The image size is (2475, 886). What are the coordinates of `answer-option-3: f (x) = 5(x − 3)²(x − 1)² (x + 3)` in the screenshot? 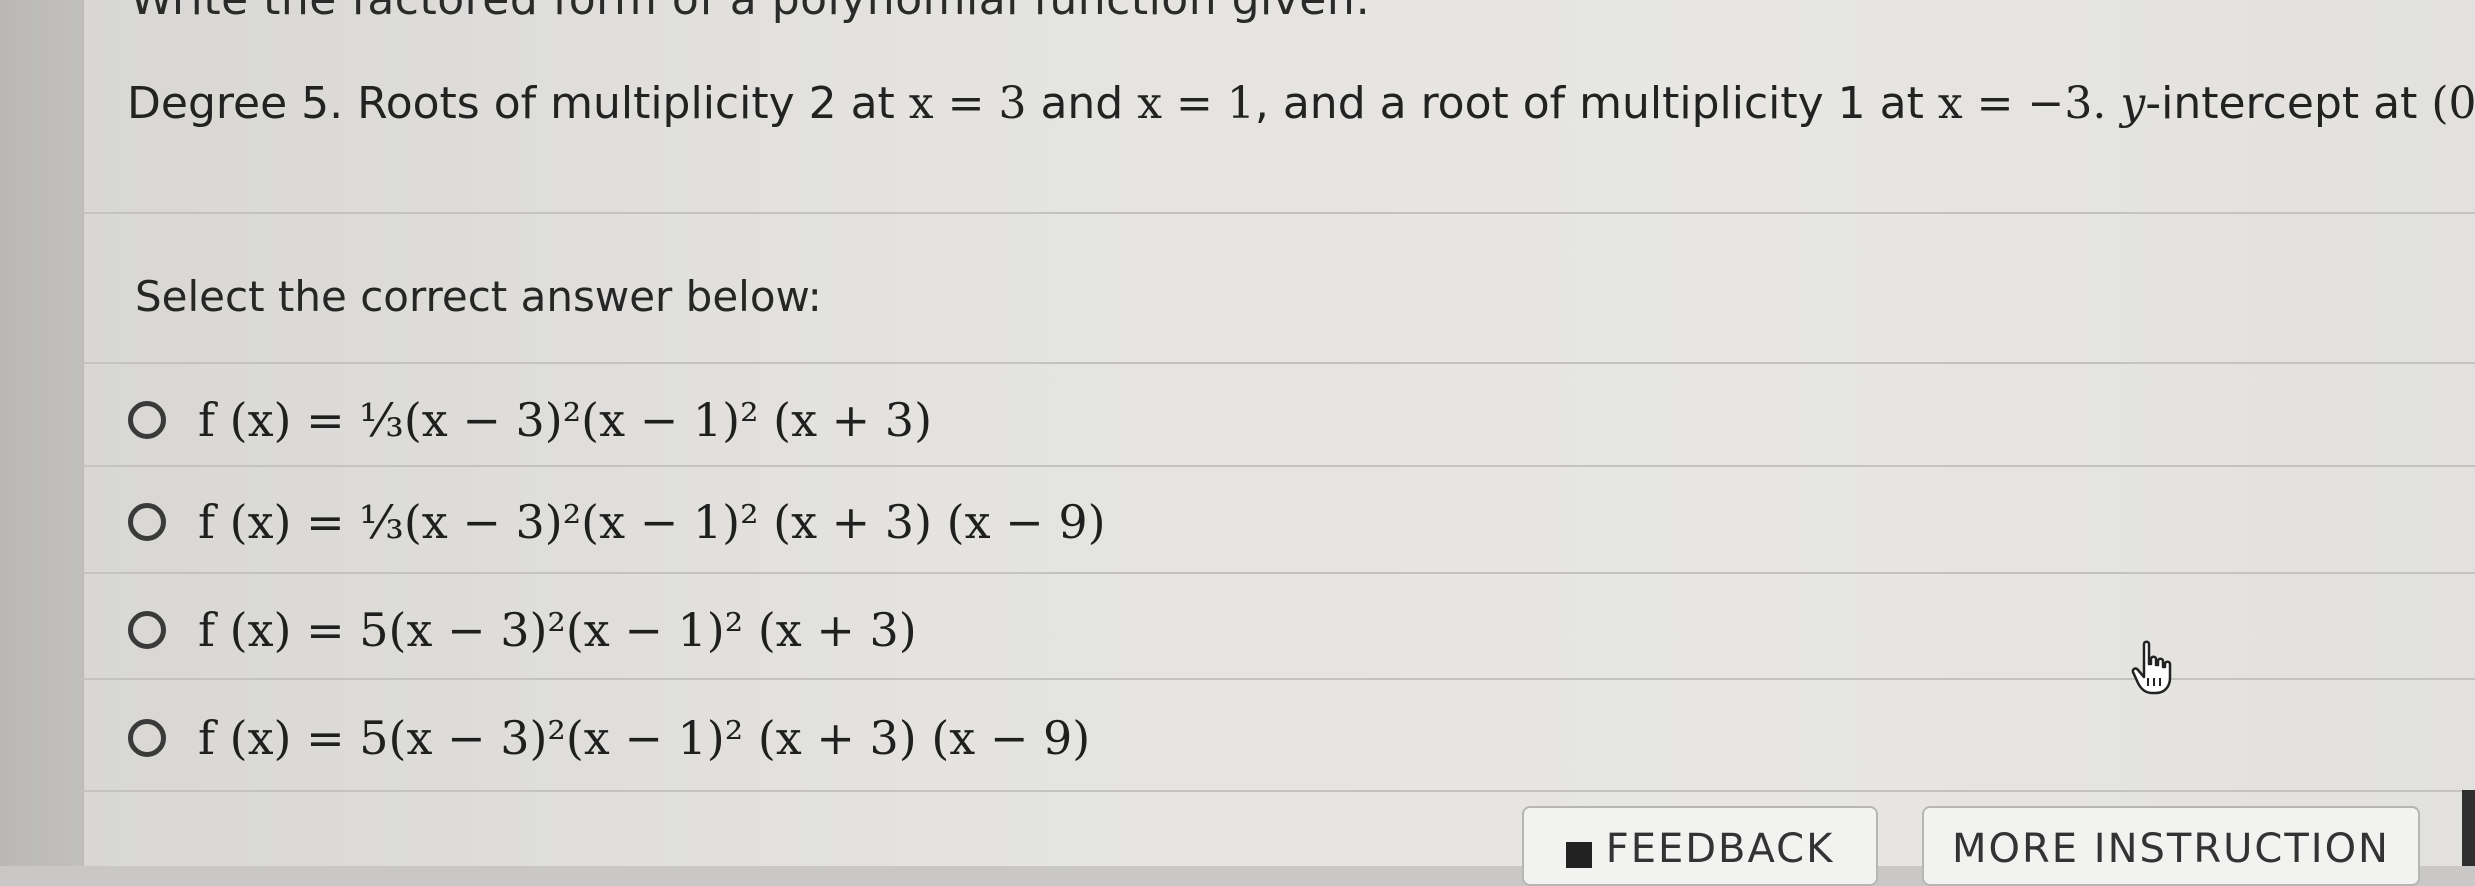 It's located at (522, 630).